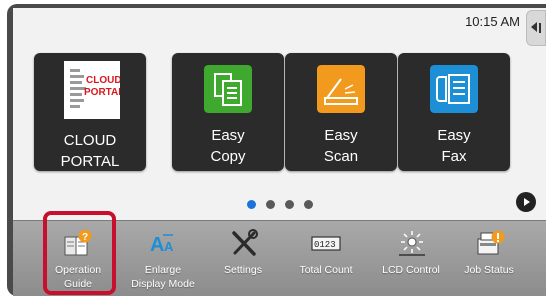 Image resolution: width=546 pixels, height=296 pixels. I want to click on cloud-logo-line2: PORTAL, so click(102, 92).